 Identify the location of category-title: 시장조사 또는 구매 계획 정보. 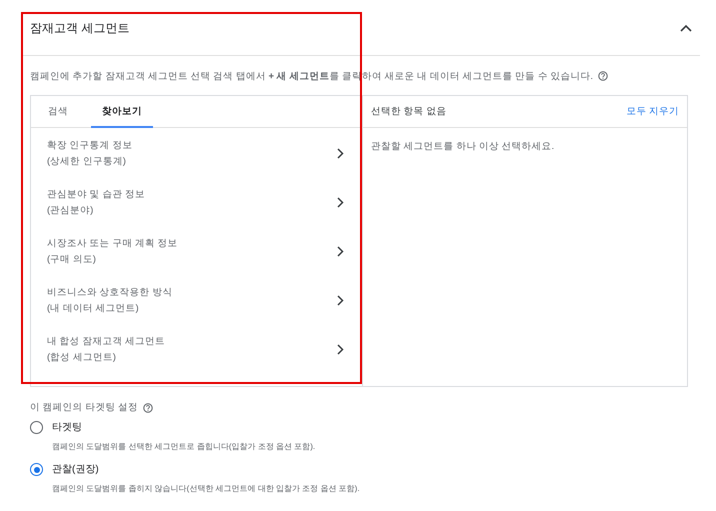
(112, 243).